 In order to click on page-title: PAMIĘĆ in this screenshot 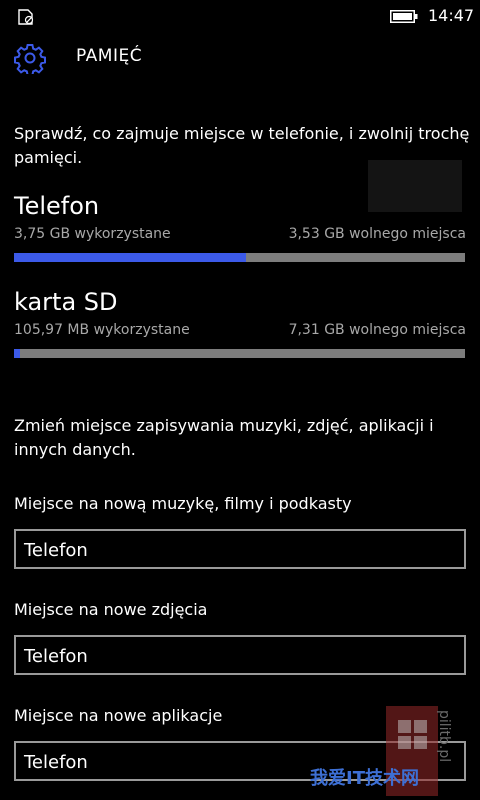, I will do `click(109, 56)`.